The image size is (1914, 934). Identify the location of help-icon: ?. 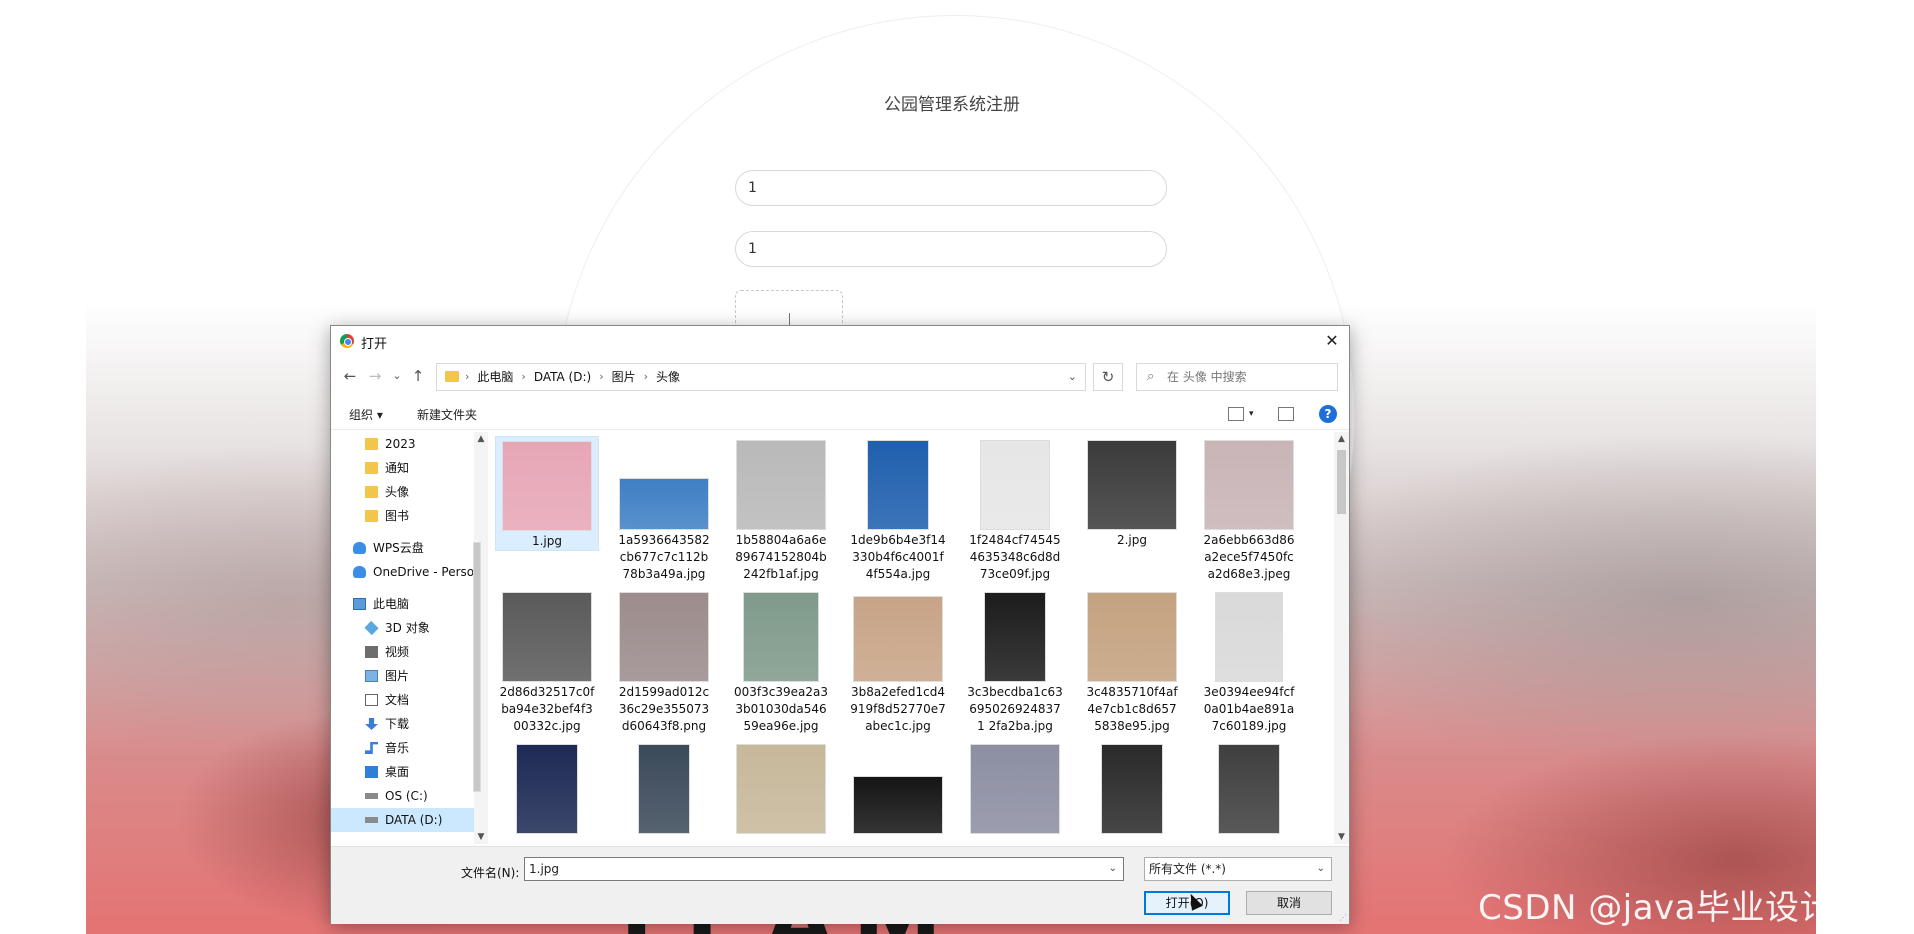
(1328, 414).